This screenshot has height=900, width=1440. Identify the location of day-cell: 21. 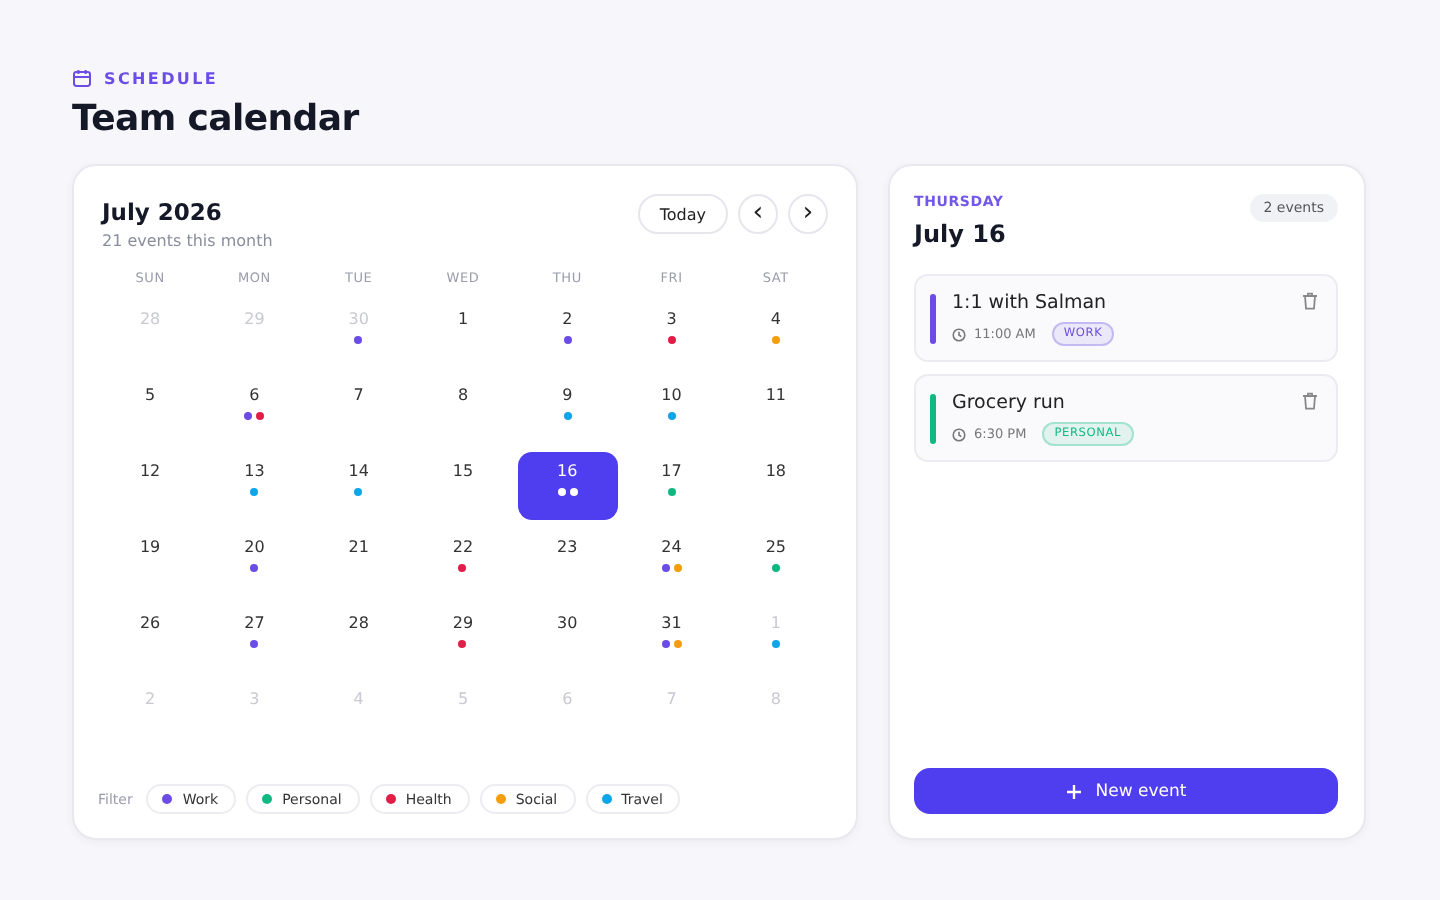
(358, 562).